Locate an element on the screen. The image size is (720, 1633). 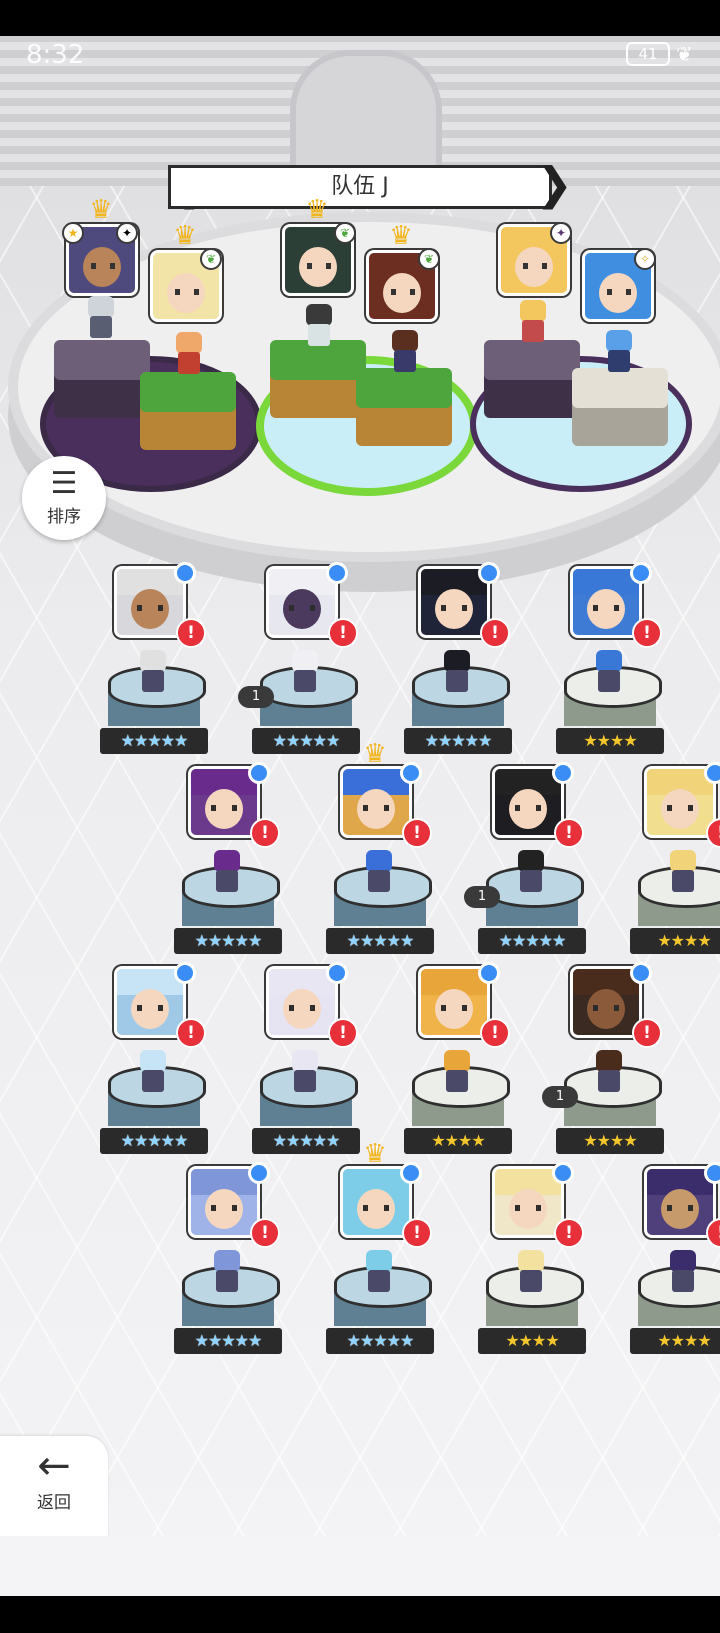
eco-mode-icon: ❦ is located at coordinates (684, 54).